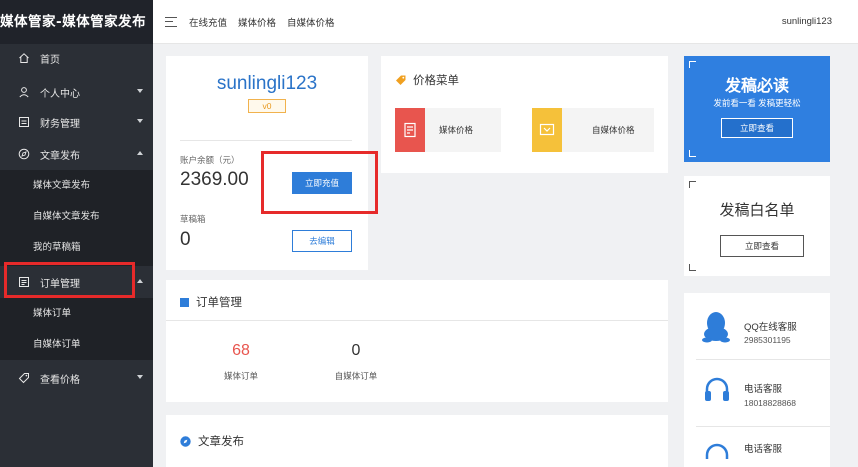  I want to click on top-link-self-media-price: 自媒体价格, so click(311, 22).